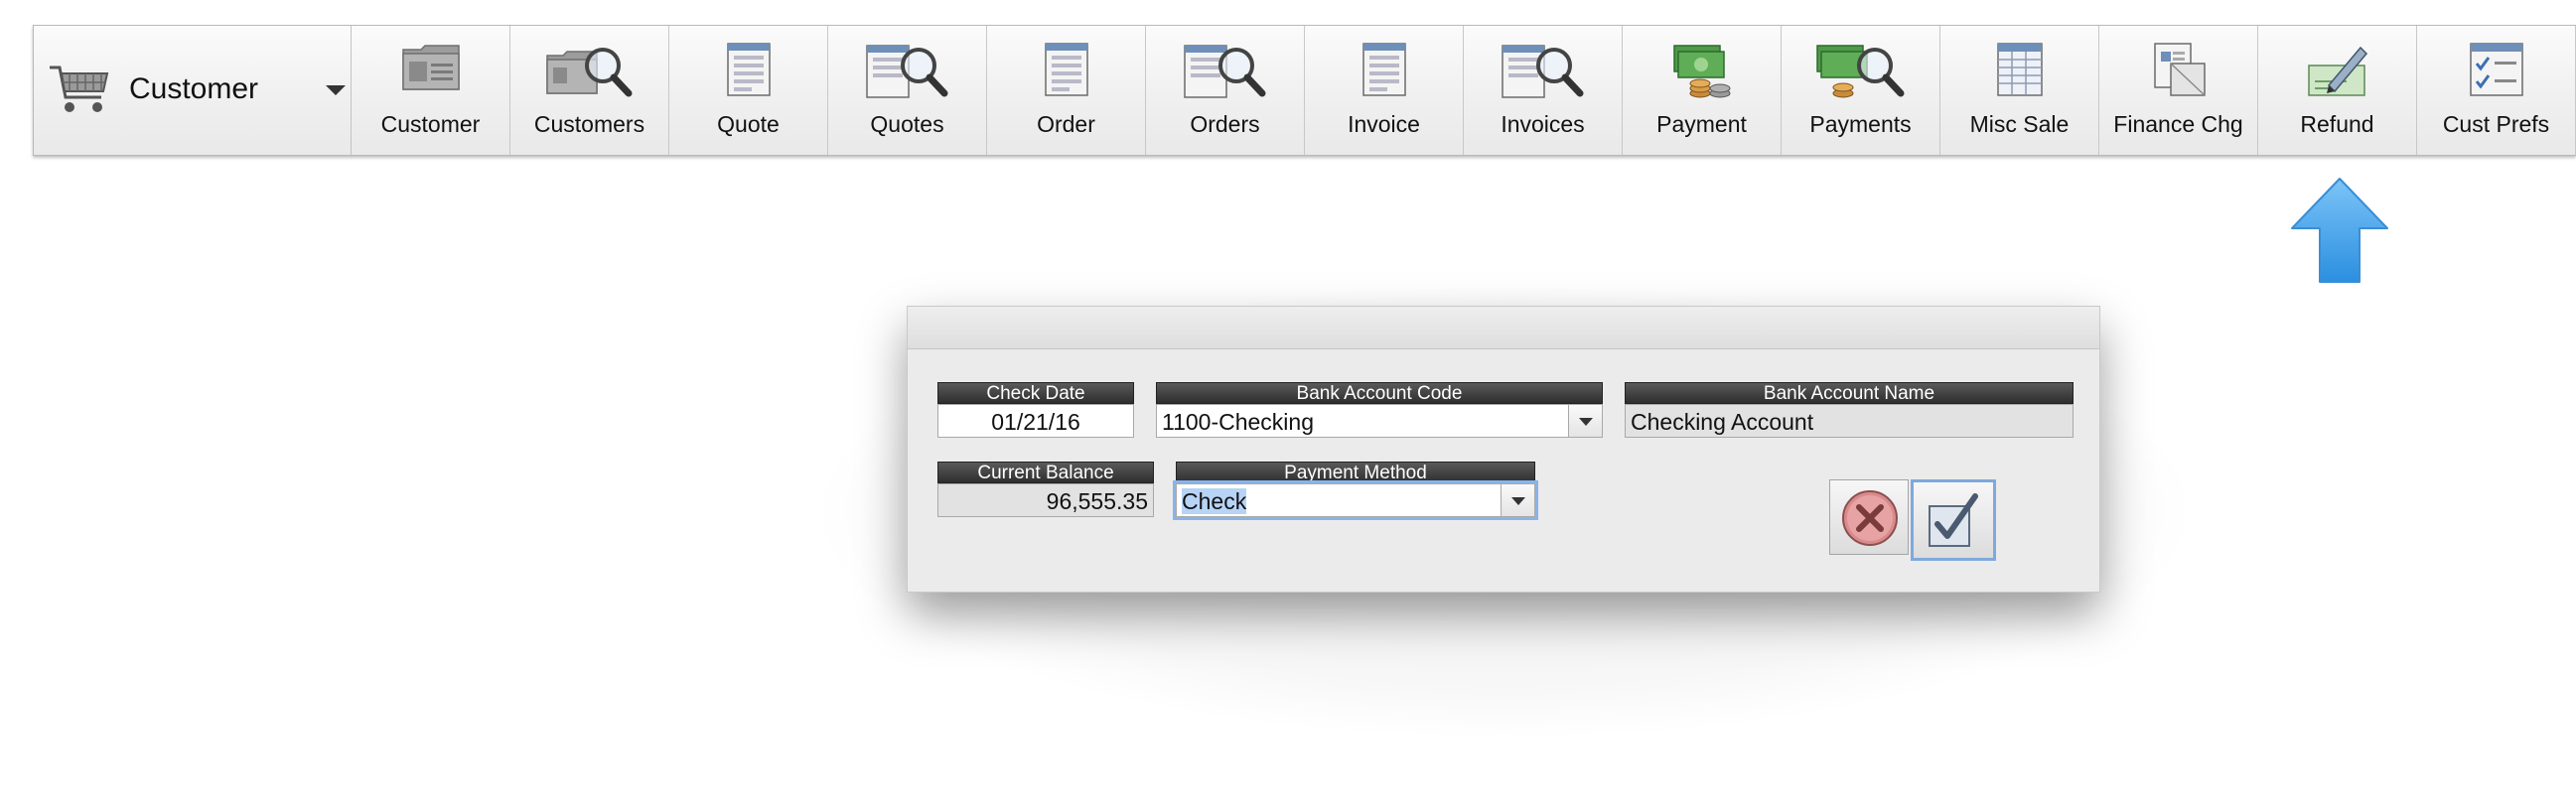 The image size is (2576, 802). I want to click on current-balance-label: Current Balance, so click(1045, 472).